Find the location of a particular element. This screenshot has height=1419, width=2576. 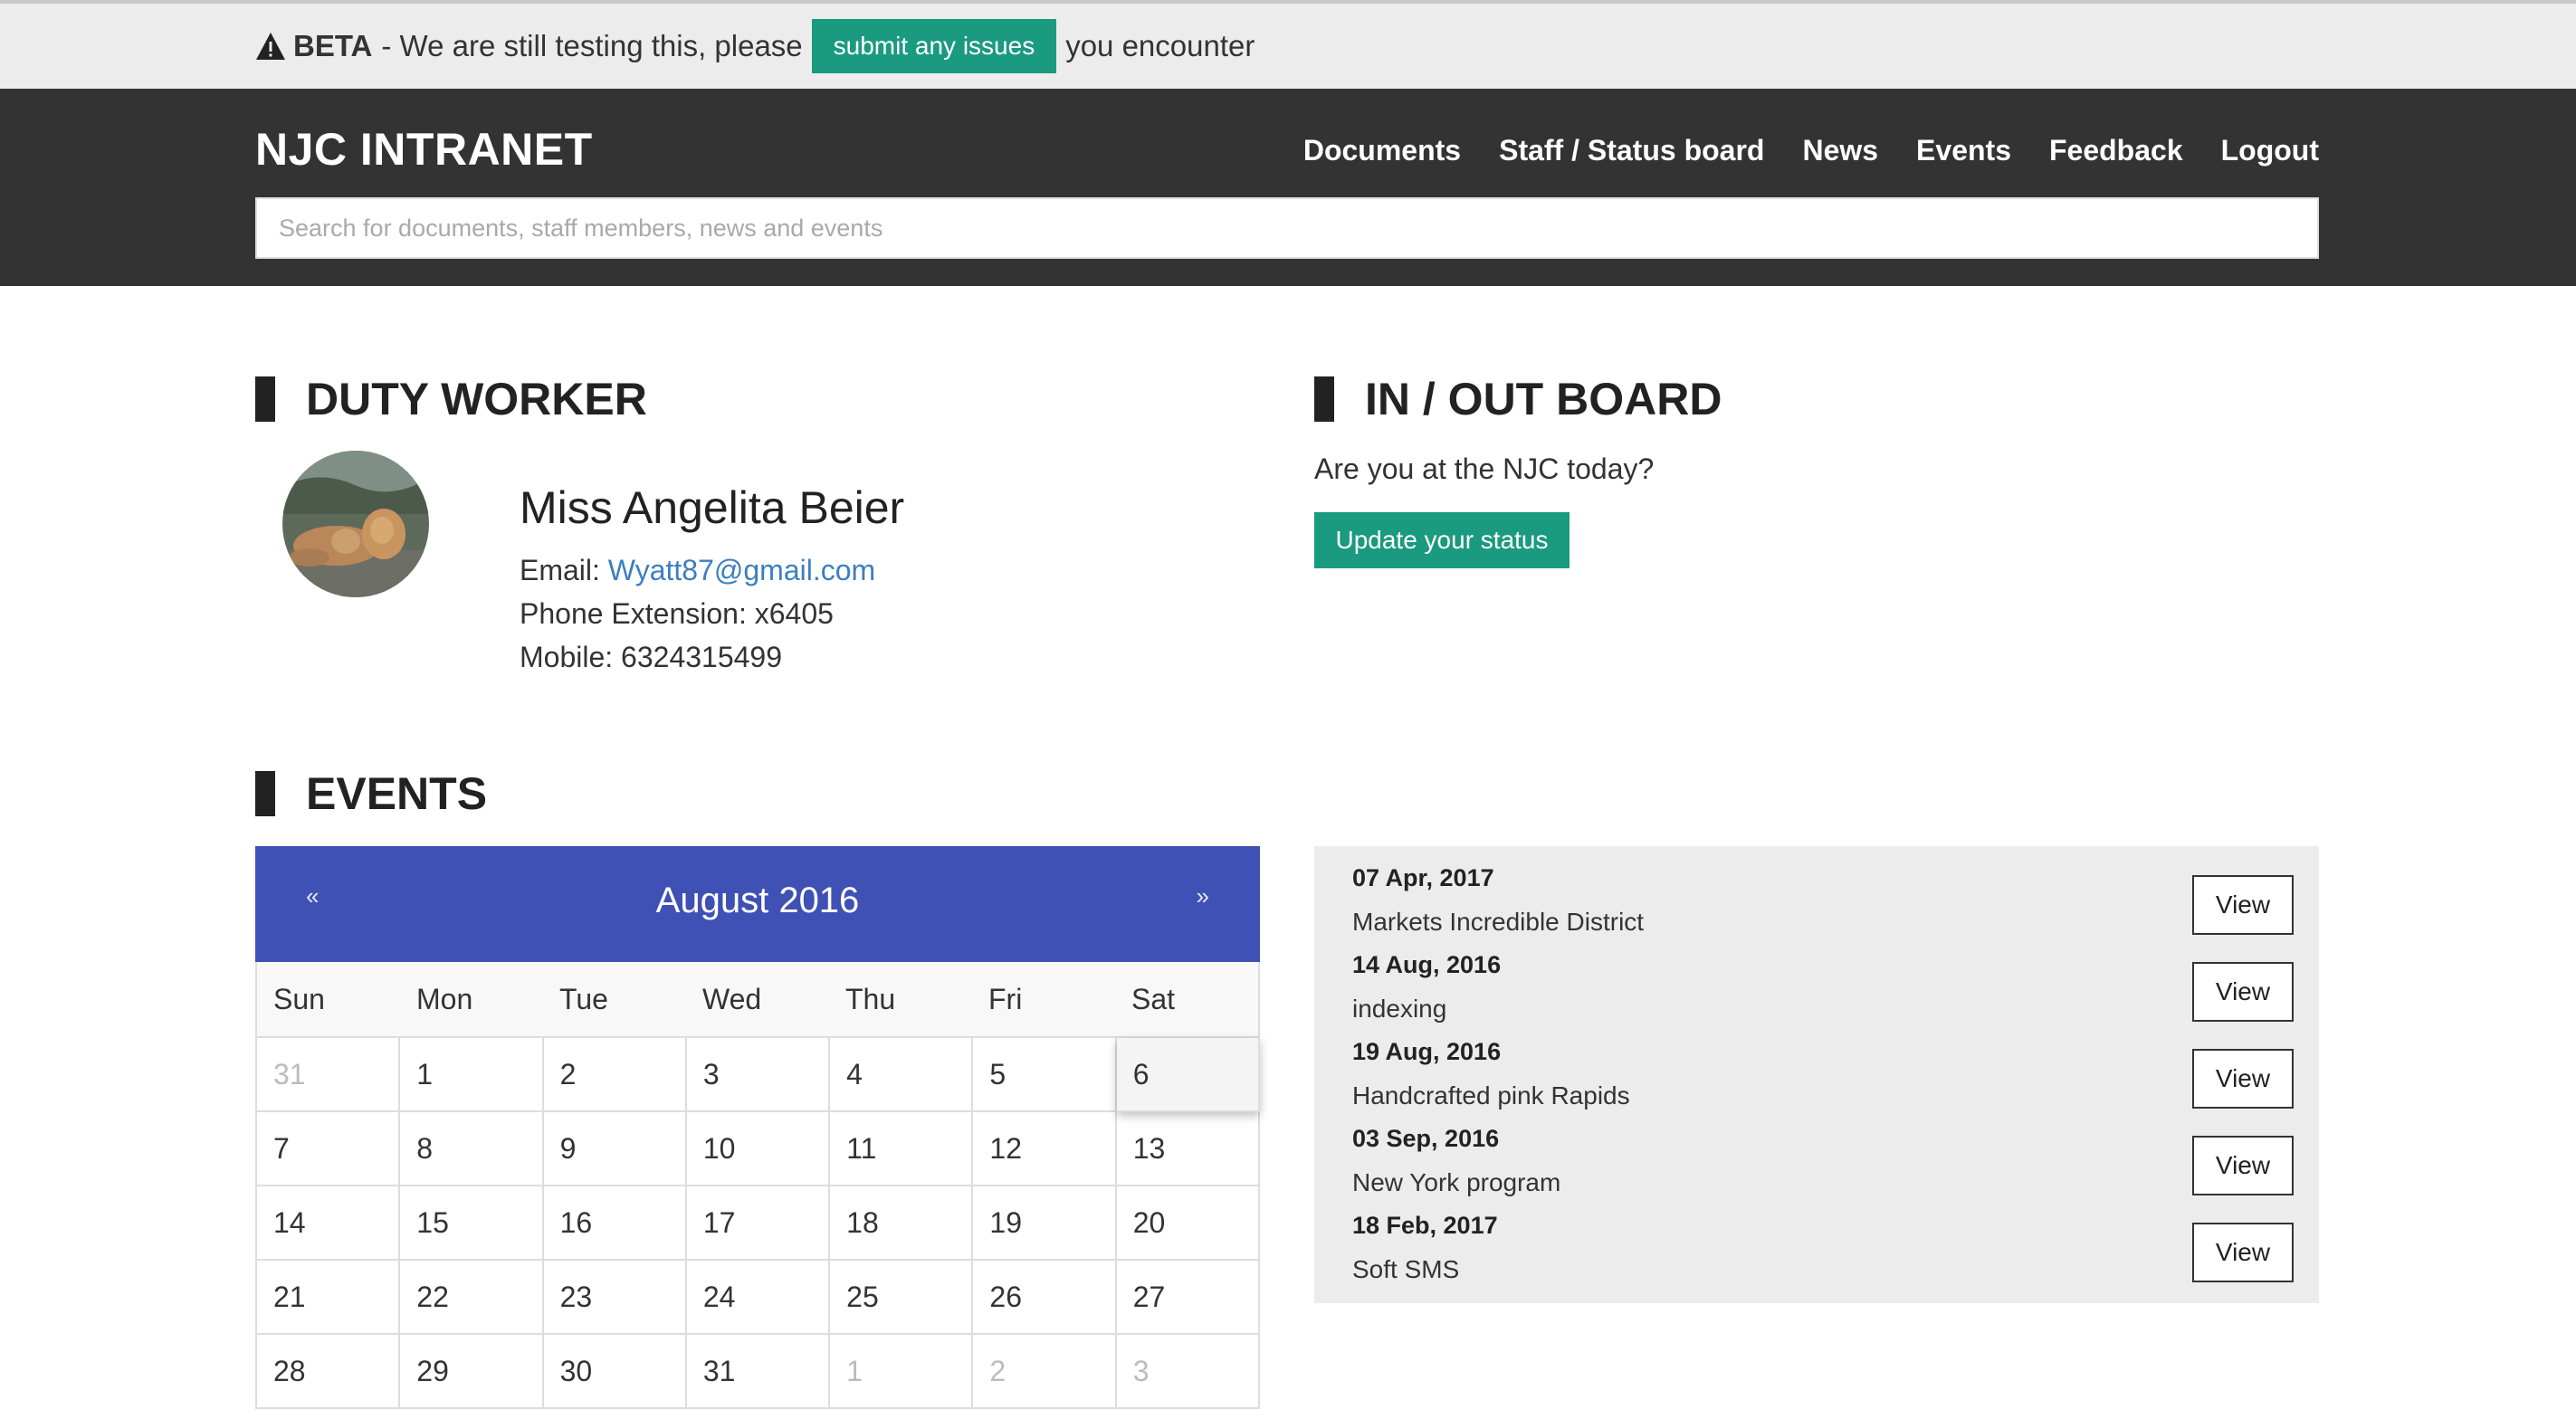

weekday-label: Sun is located at coordinates (299, 998).